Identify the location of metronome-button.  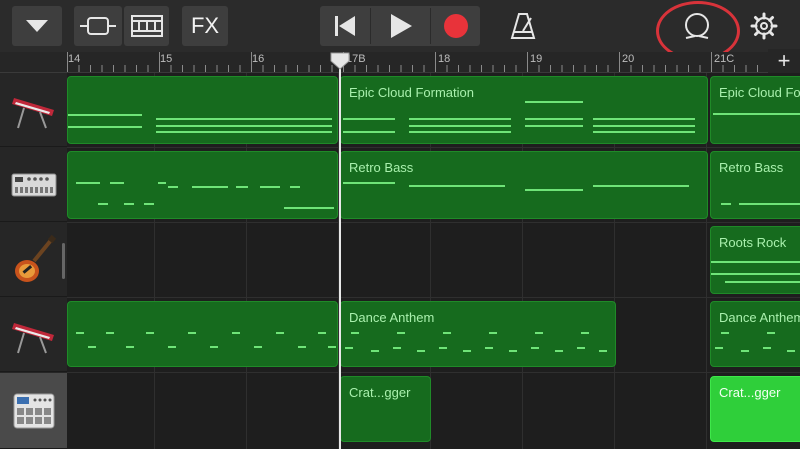
(523, 26).